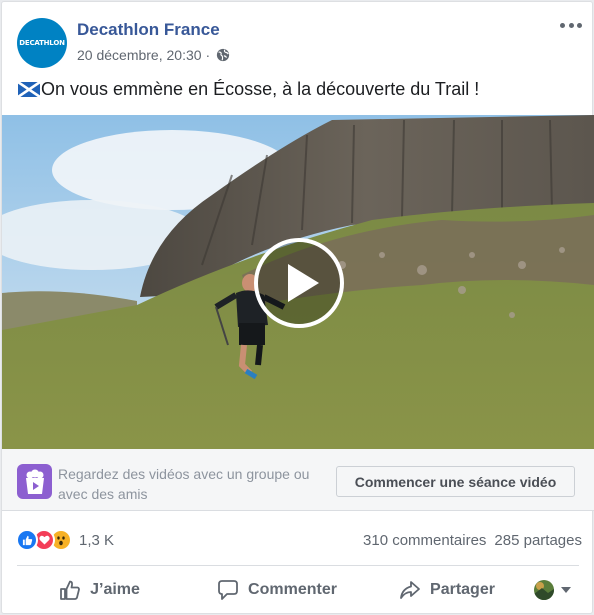  What do you see at coordinates (462, 589) in the screenshot?
I see `share-label: Partager` at bounding box center [462, 589].